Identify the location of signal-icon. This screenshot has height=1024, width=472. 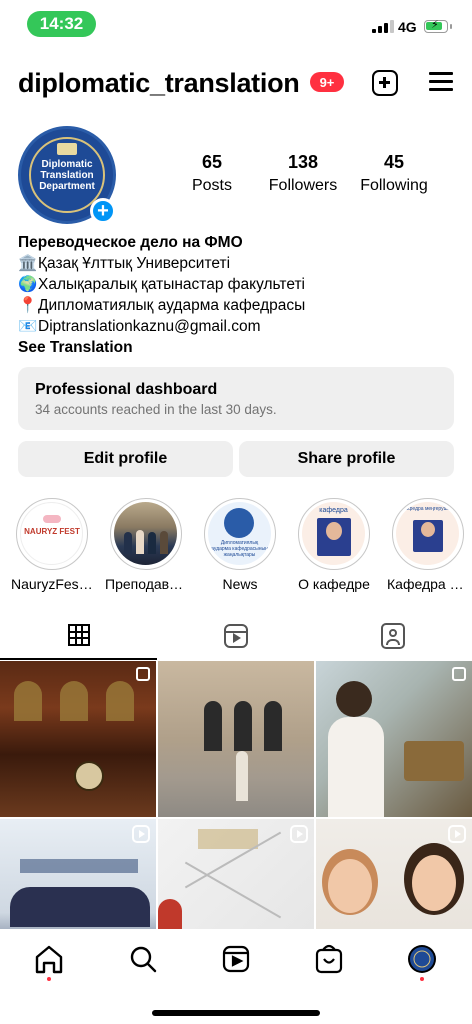
(383, 26).